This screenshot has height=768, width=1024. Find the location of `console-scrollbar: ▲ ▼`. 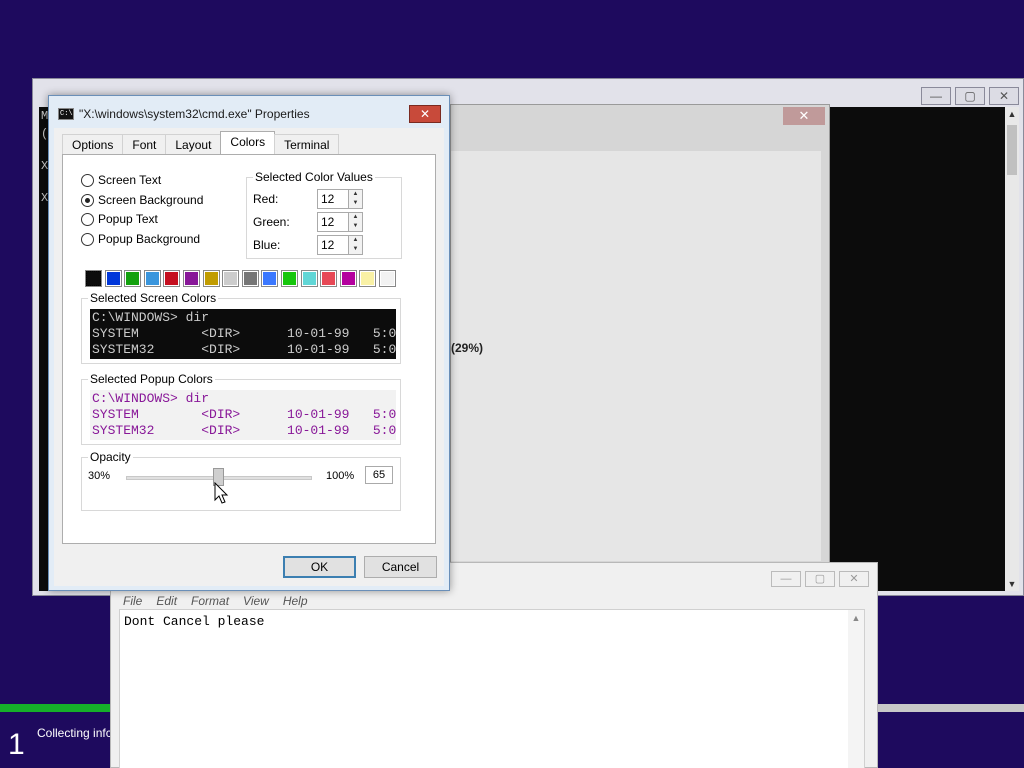

console-scrollbar: ▲ ▼ is located at coordinates (1012, 349).